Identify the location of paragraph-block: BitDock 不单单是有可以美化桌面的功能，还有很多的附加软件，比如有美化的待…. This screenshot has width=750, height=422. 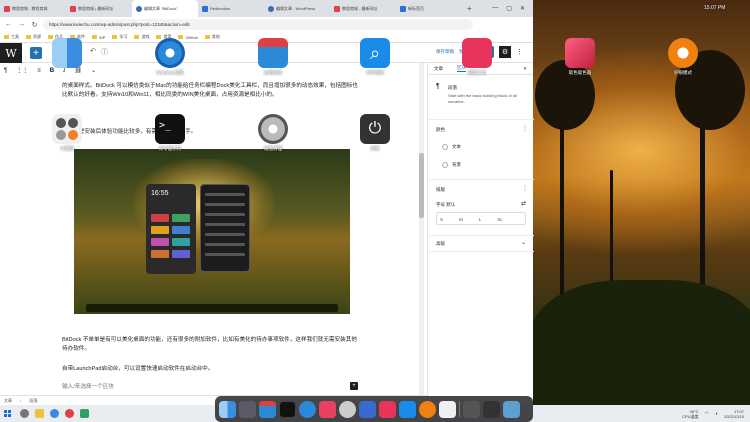
(212, 345).